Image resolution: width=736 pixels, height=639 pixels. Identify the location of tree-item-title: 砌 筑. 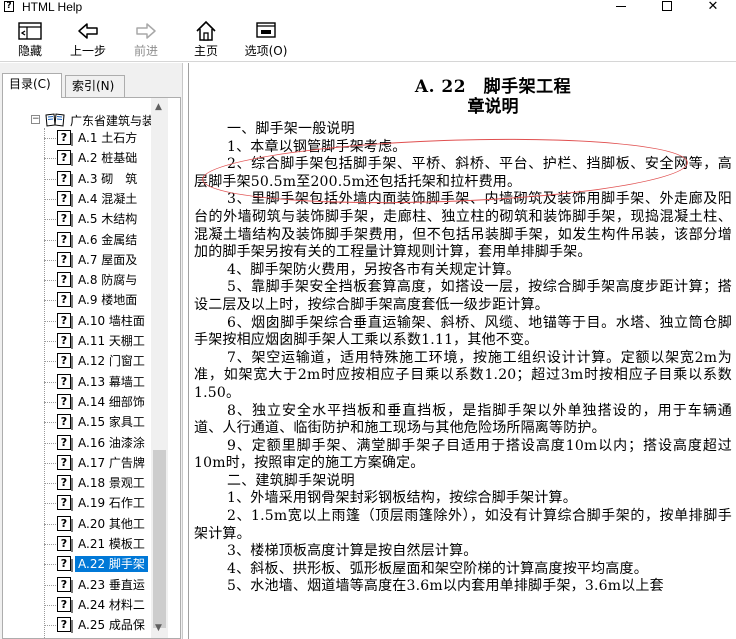
(119, 178).